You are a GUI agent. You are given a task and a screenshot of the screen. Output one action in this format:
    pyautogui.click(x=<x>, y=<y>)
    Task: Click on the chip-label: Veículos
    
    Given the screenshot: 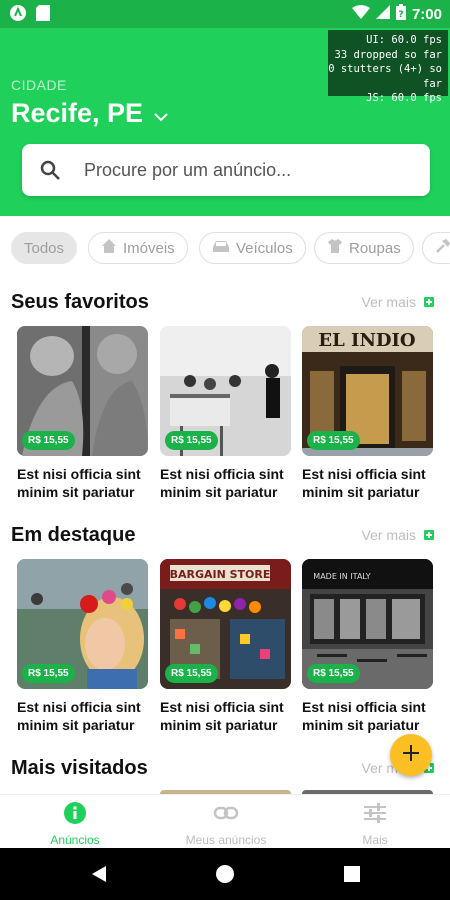 What is the action you would take?
    pyautogui.click(x=264, y=248)
    